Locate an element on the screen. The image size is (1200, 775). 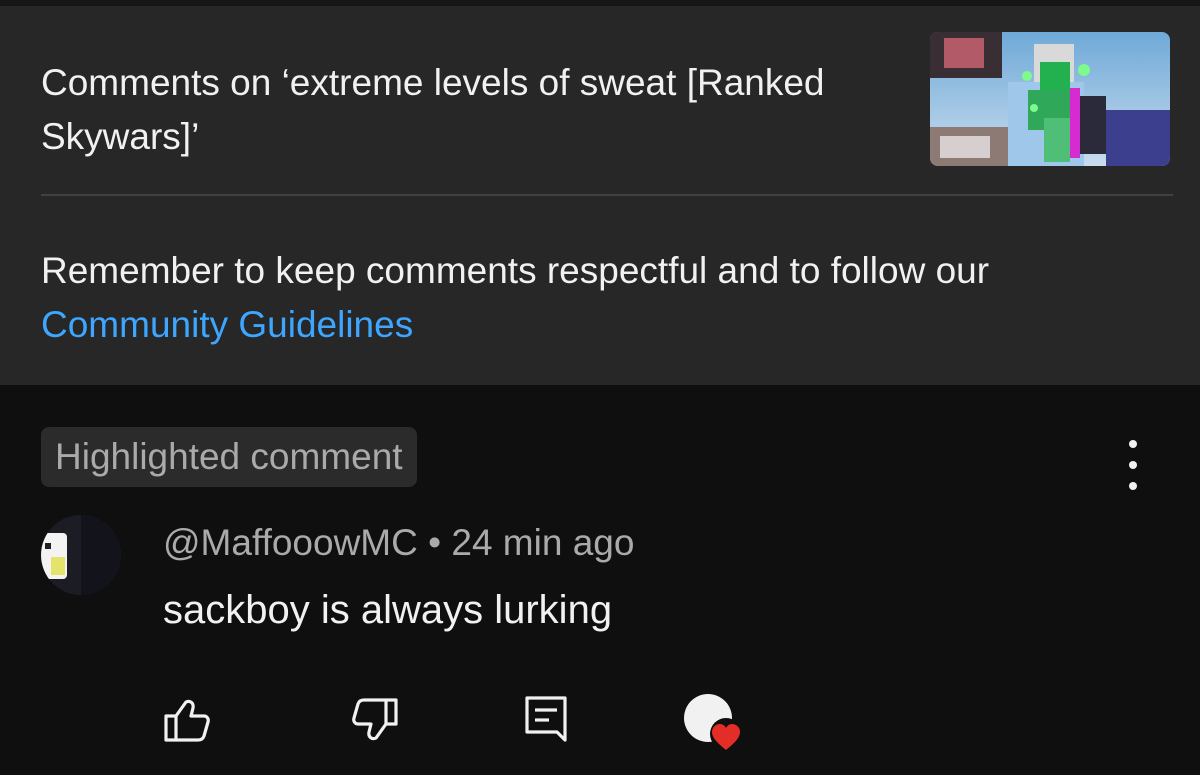
avatar-image is located at coordinates (81, 555).